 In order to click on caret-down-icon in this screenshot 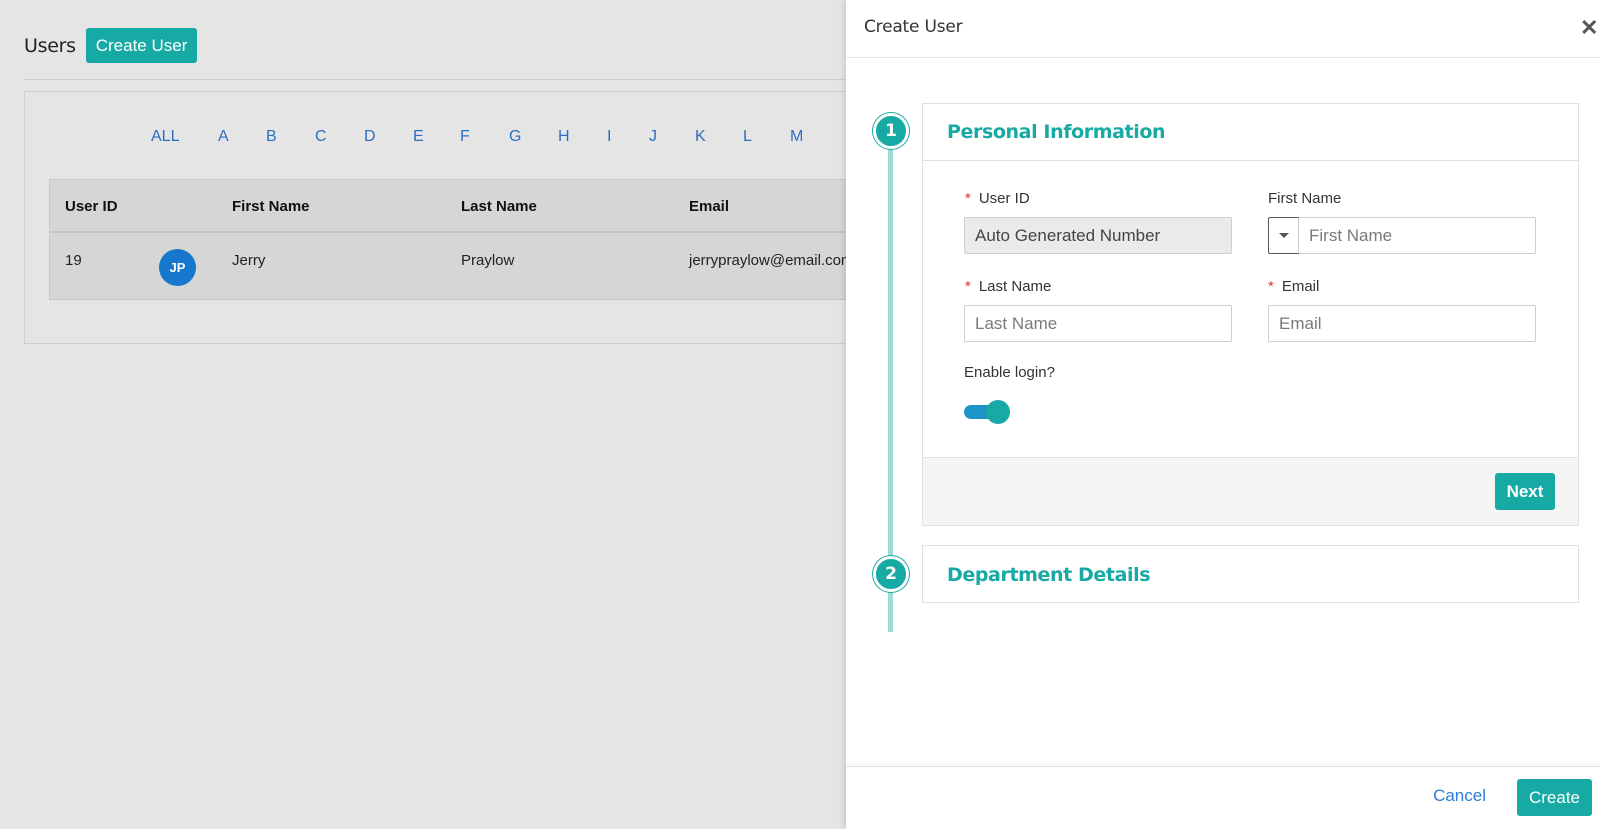, I will do `click(1283, 235)`.